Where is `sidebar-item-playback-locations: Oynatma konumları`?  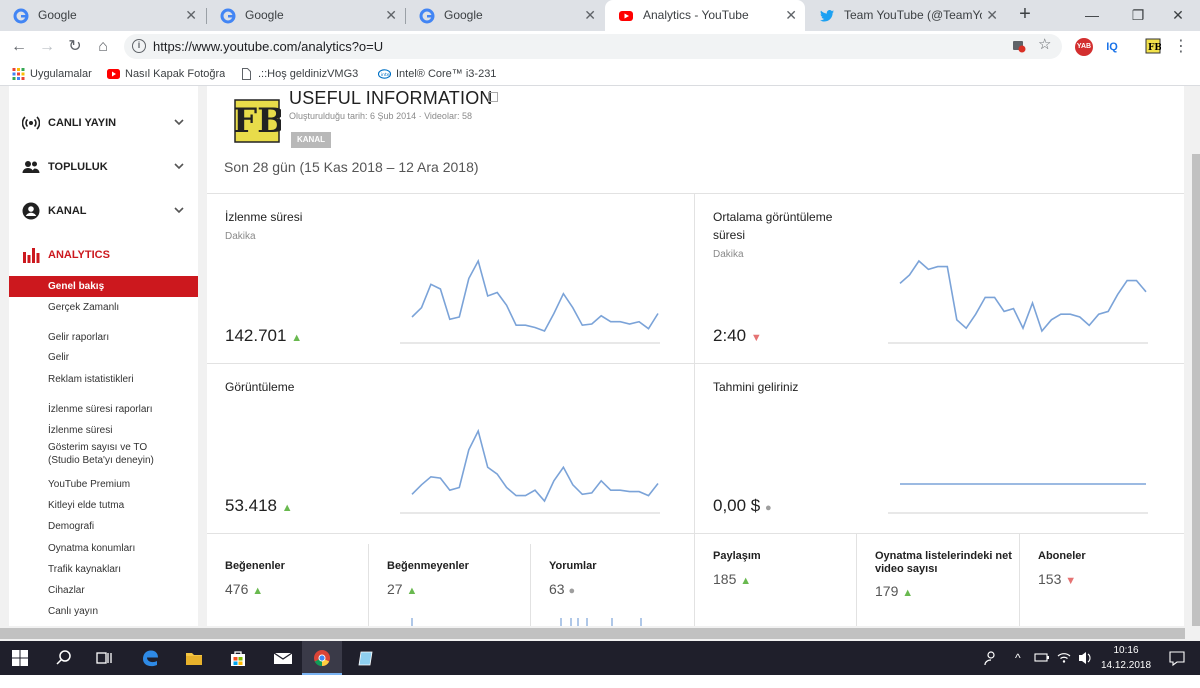
sidebar-item-playback-locations: Oynatma konumları is located at coordinates (103, 548).